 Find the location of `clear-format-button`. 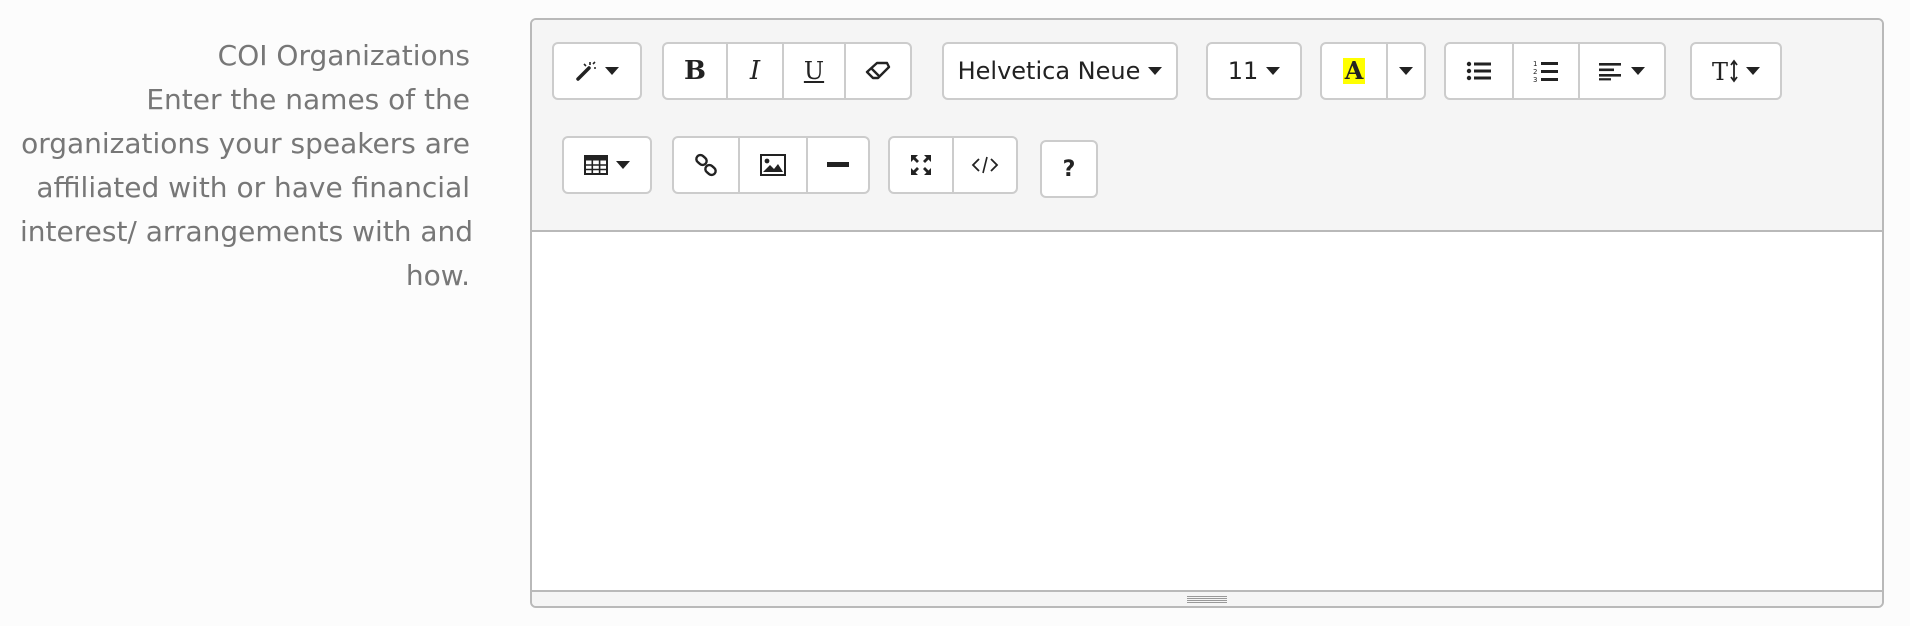

clear-format-button is located at coordinates (877, 71).